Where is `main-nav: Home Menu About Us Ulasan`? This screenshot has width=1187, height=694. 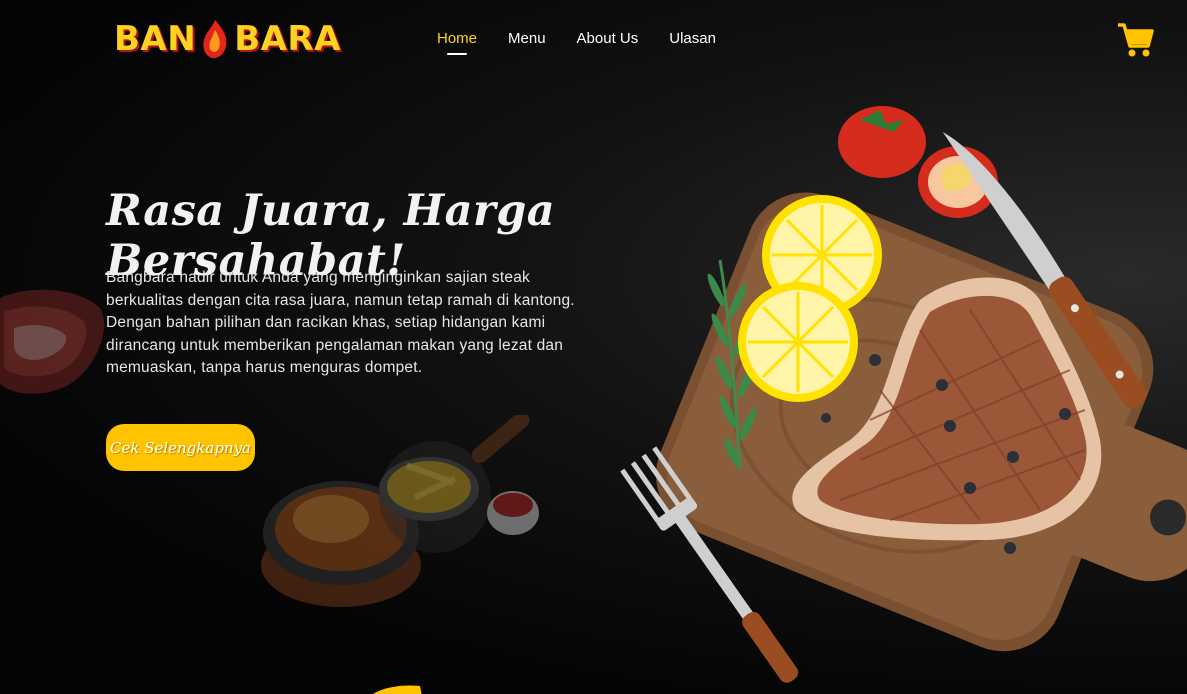
main-nav: Home Menu About Us Ulasan is located at coordinates (576, 42).